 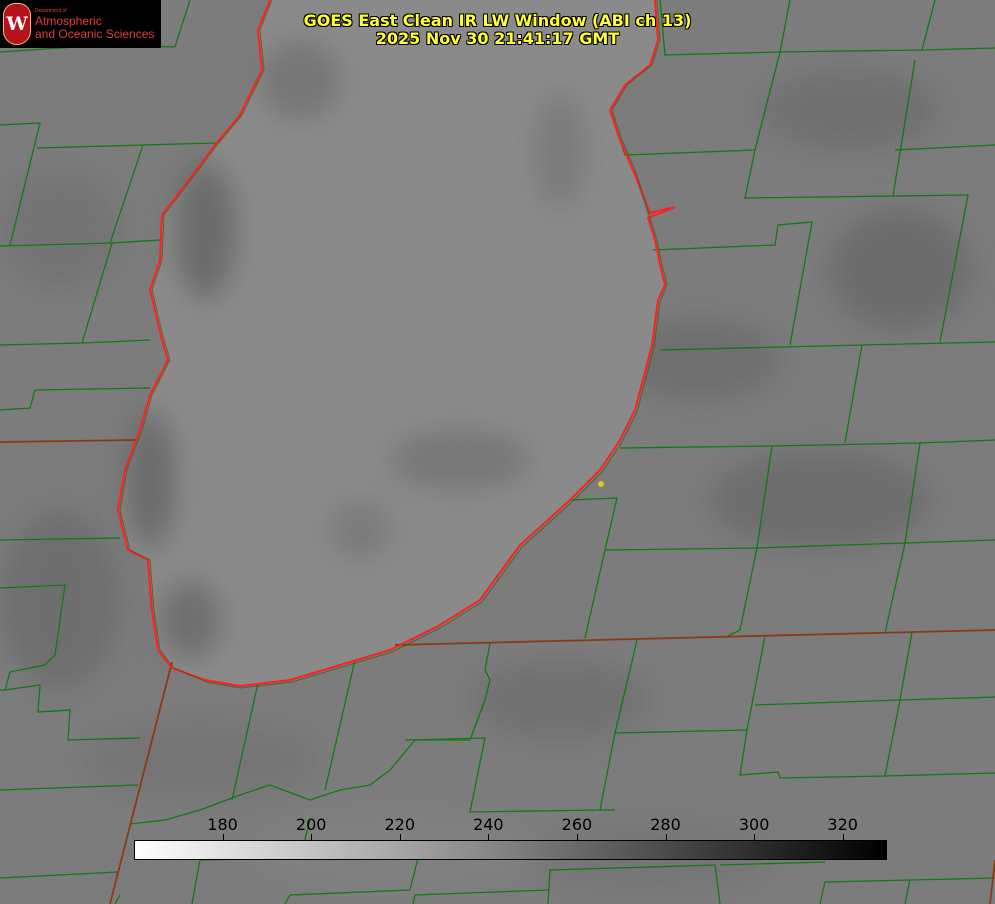 I want to click on colorbar-tick-label: 240, so click(x=488, y=824).